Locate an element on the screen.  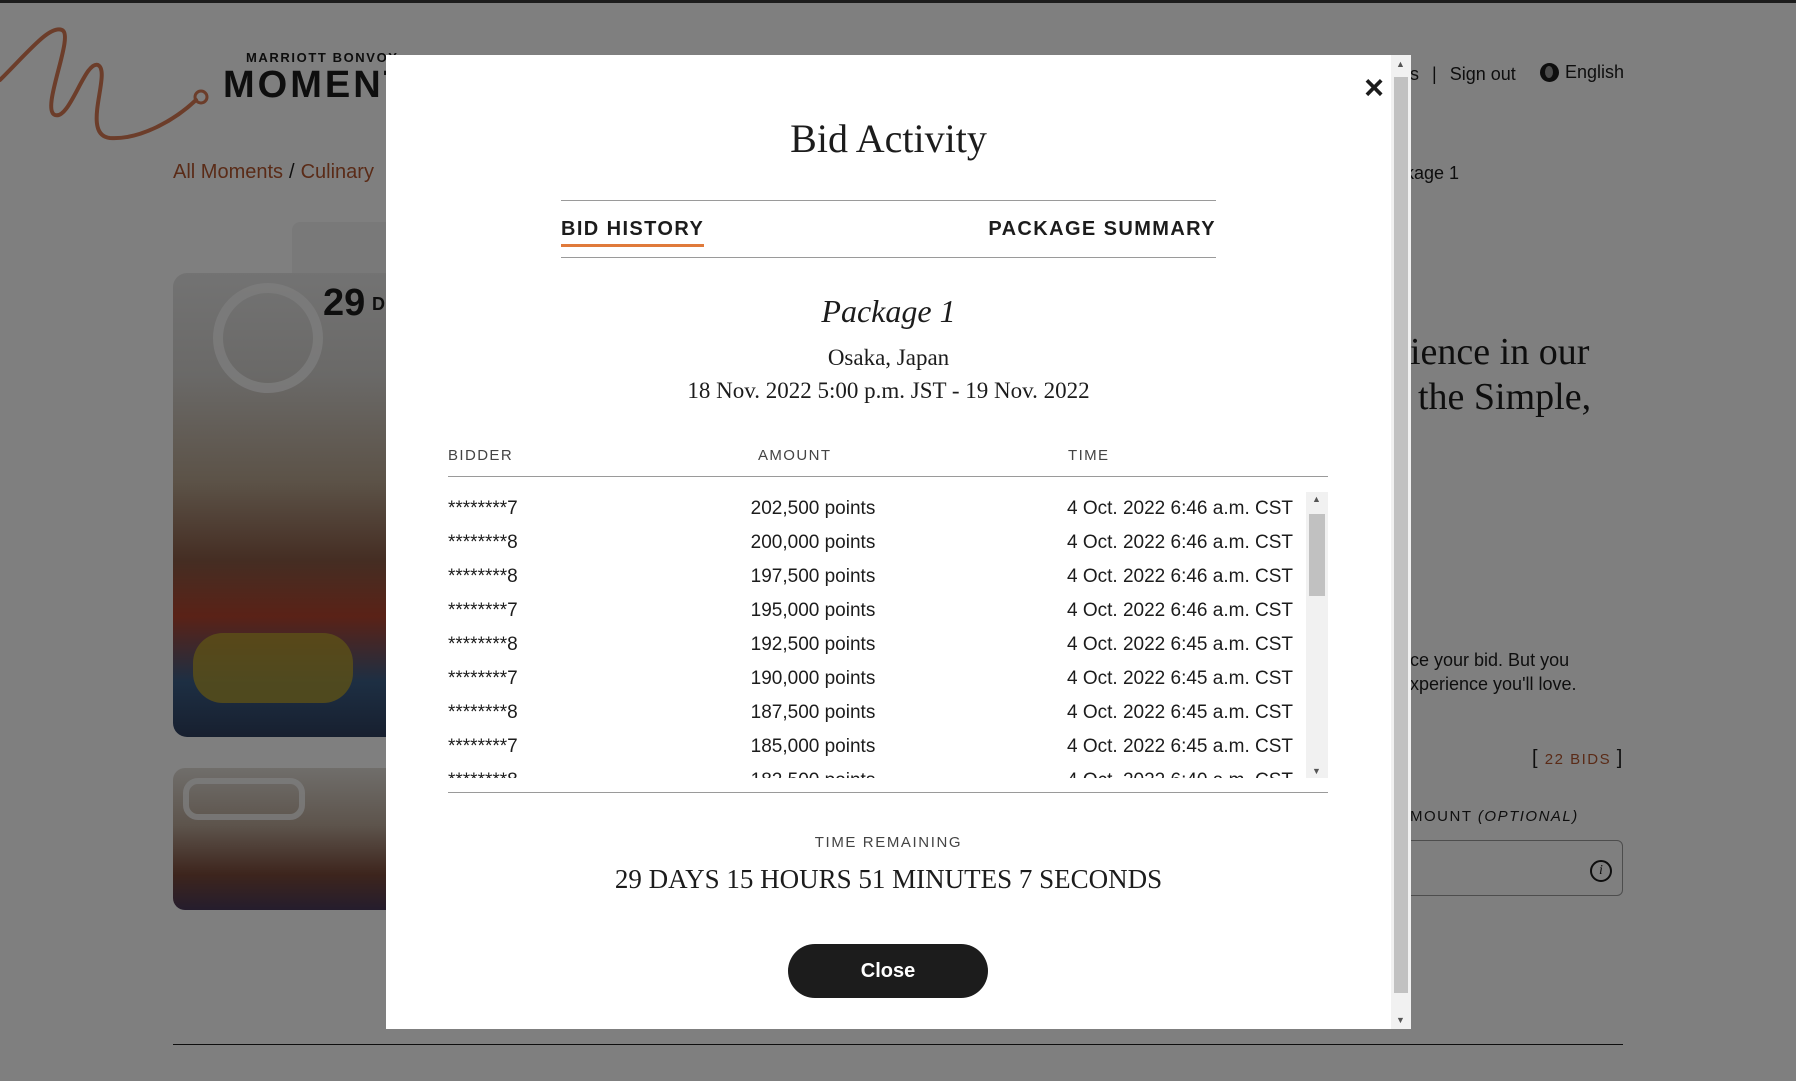
time-cell: 4 Oct. 2022 6:40 a.m. CST is located at coordinates (1180, 774).